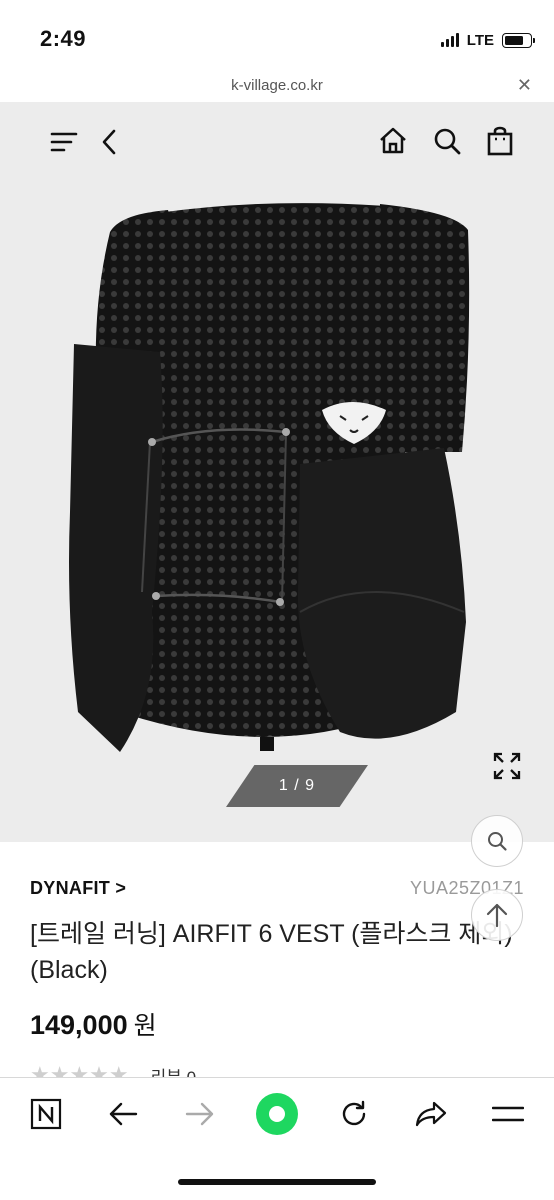  Describe the element at coordinates (109, 142) in the screenshot. I see `back-chevron-icon` at that location.